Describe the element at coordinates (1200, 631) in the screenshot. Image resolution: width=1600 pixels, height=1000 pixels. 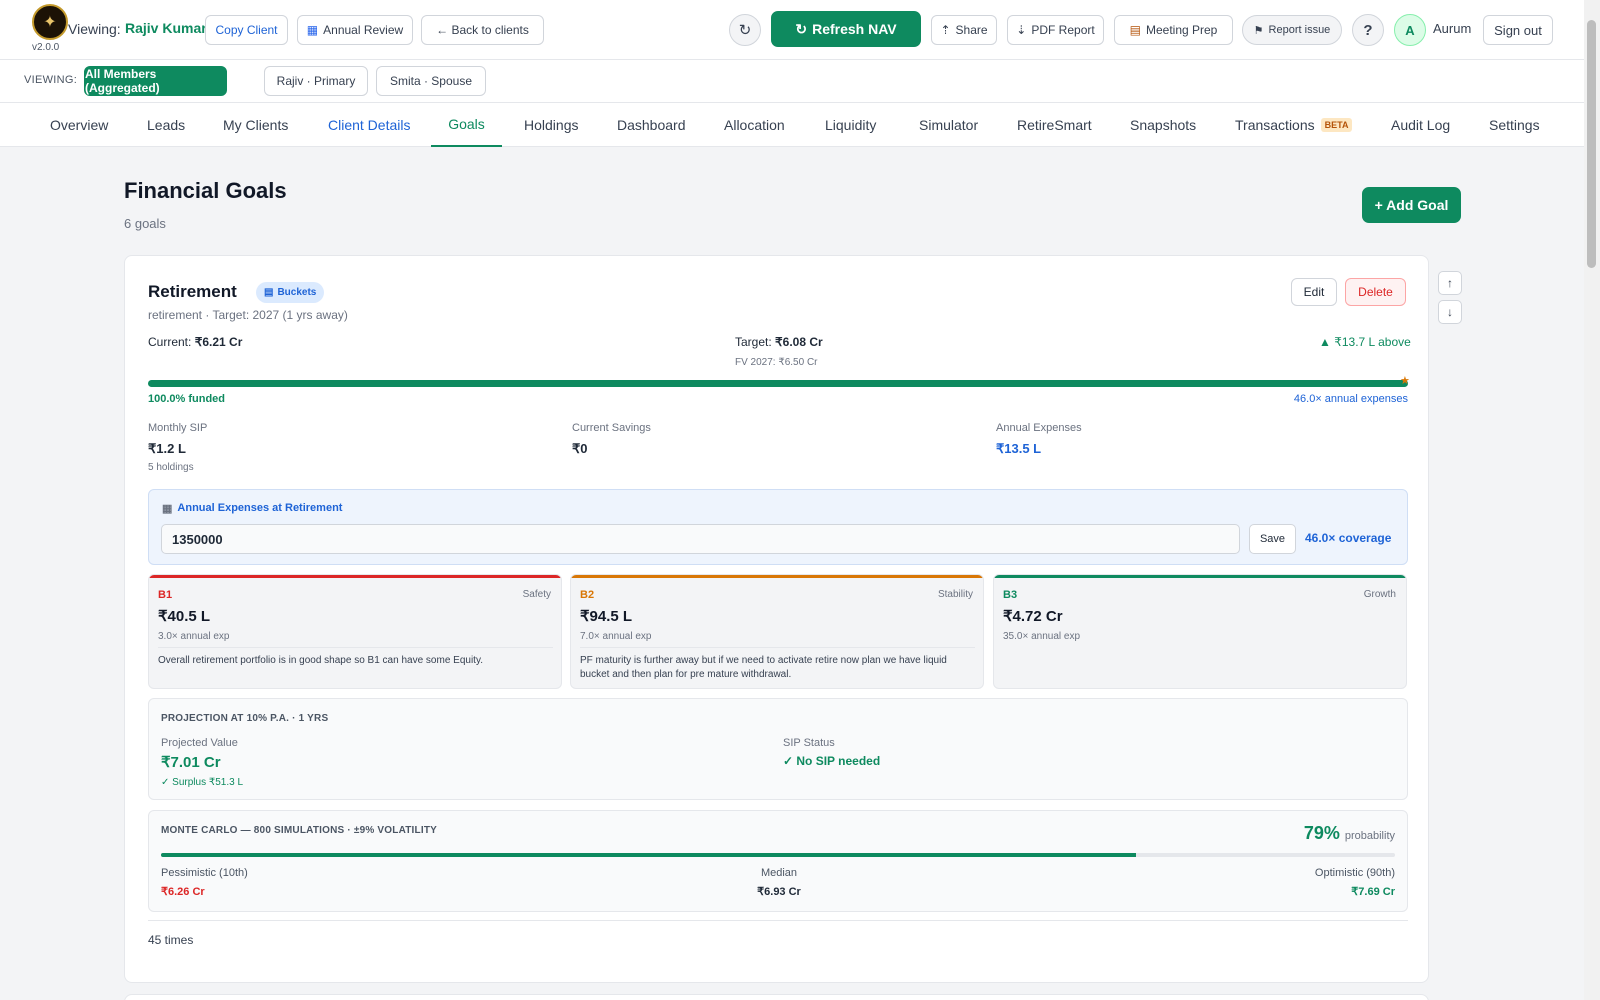
I see `bucket-card-b3: B3 Growth ₹4.72 Cr 35.0× annual exp` at that location.